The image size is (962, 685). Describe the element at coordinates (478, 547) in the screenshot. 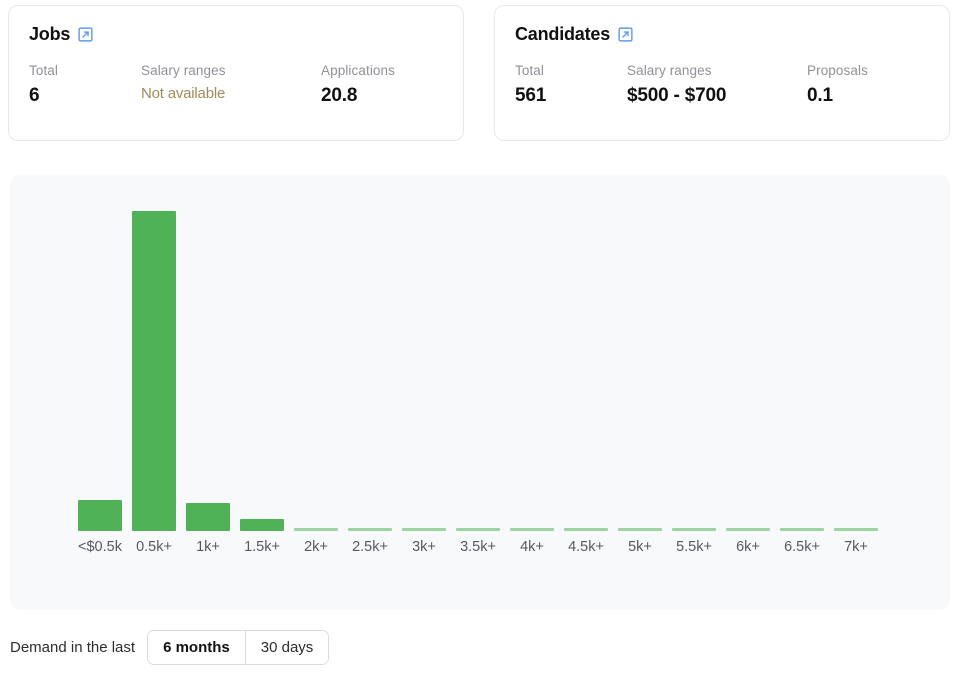

I see `x-axis-tick-label: 3.5k+` at that location.